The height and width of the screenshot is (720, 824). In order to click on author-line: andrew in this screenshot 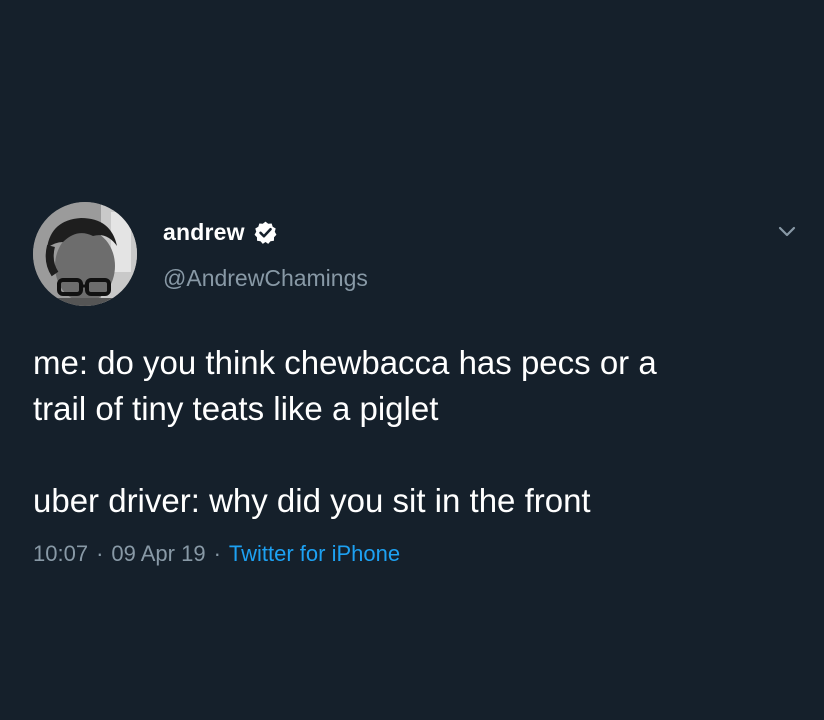, I will do `click(220, 232)`.